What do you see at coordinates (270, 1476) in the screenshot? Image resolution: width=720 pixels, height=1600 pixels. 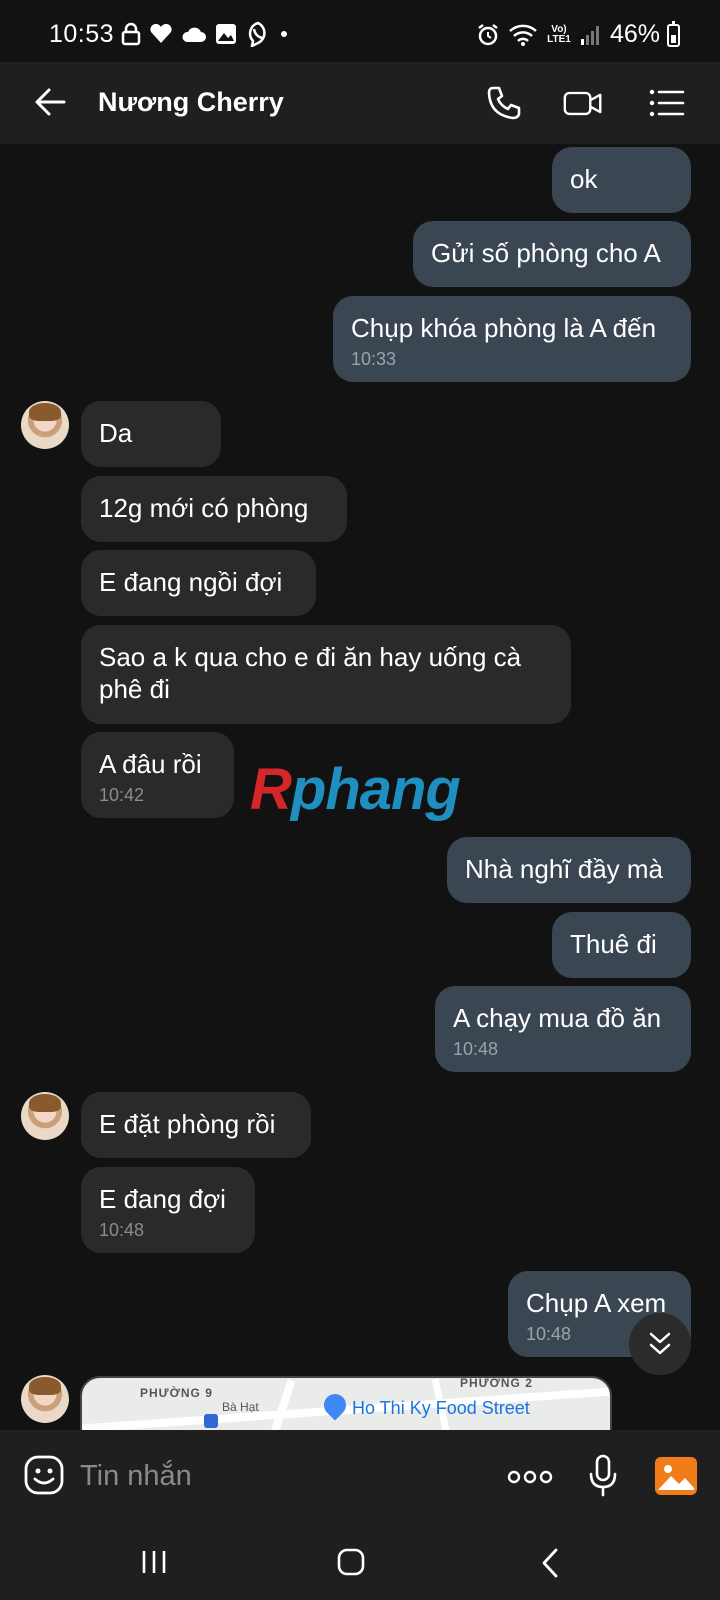 I see `message-input` at bounding box center [270, 1476].